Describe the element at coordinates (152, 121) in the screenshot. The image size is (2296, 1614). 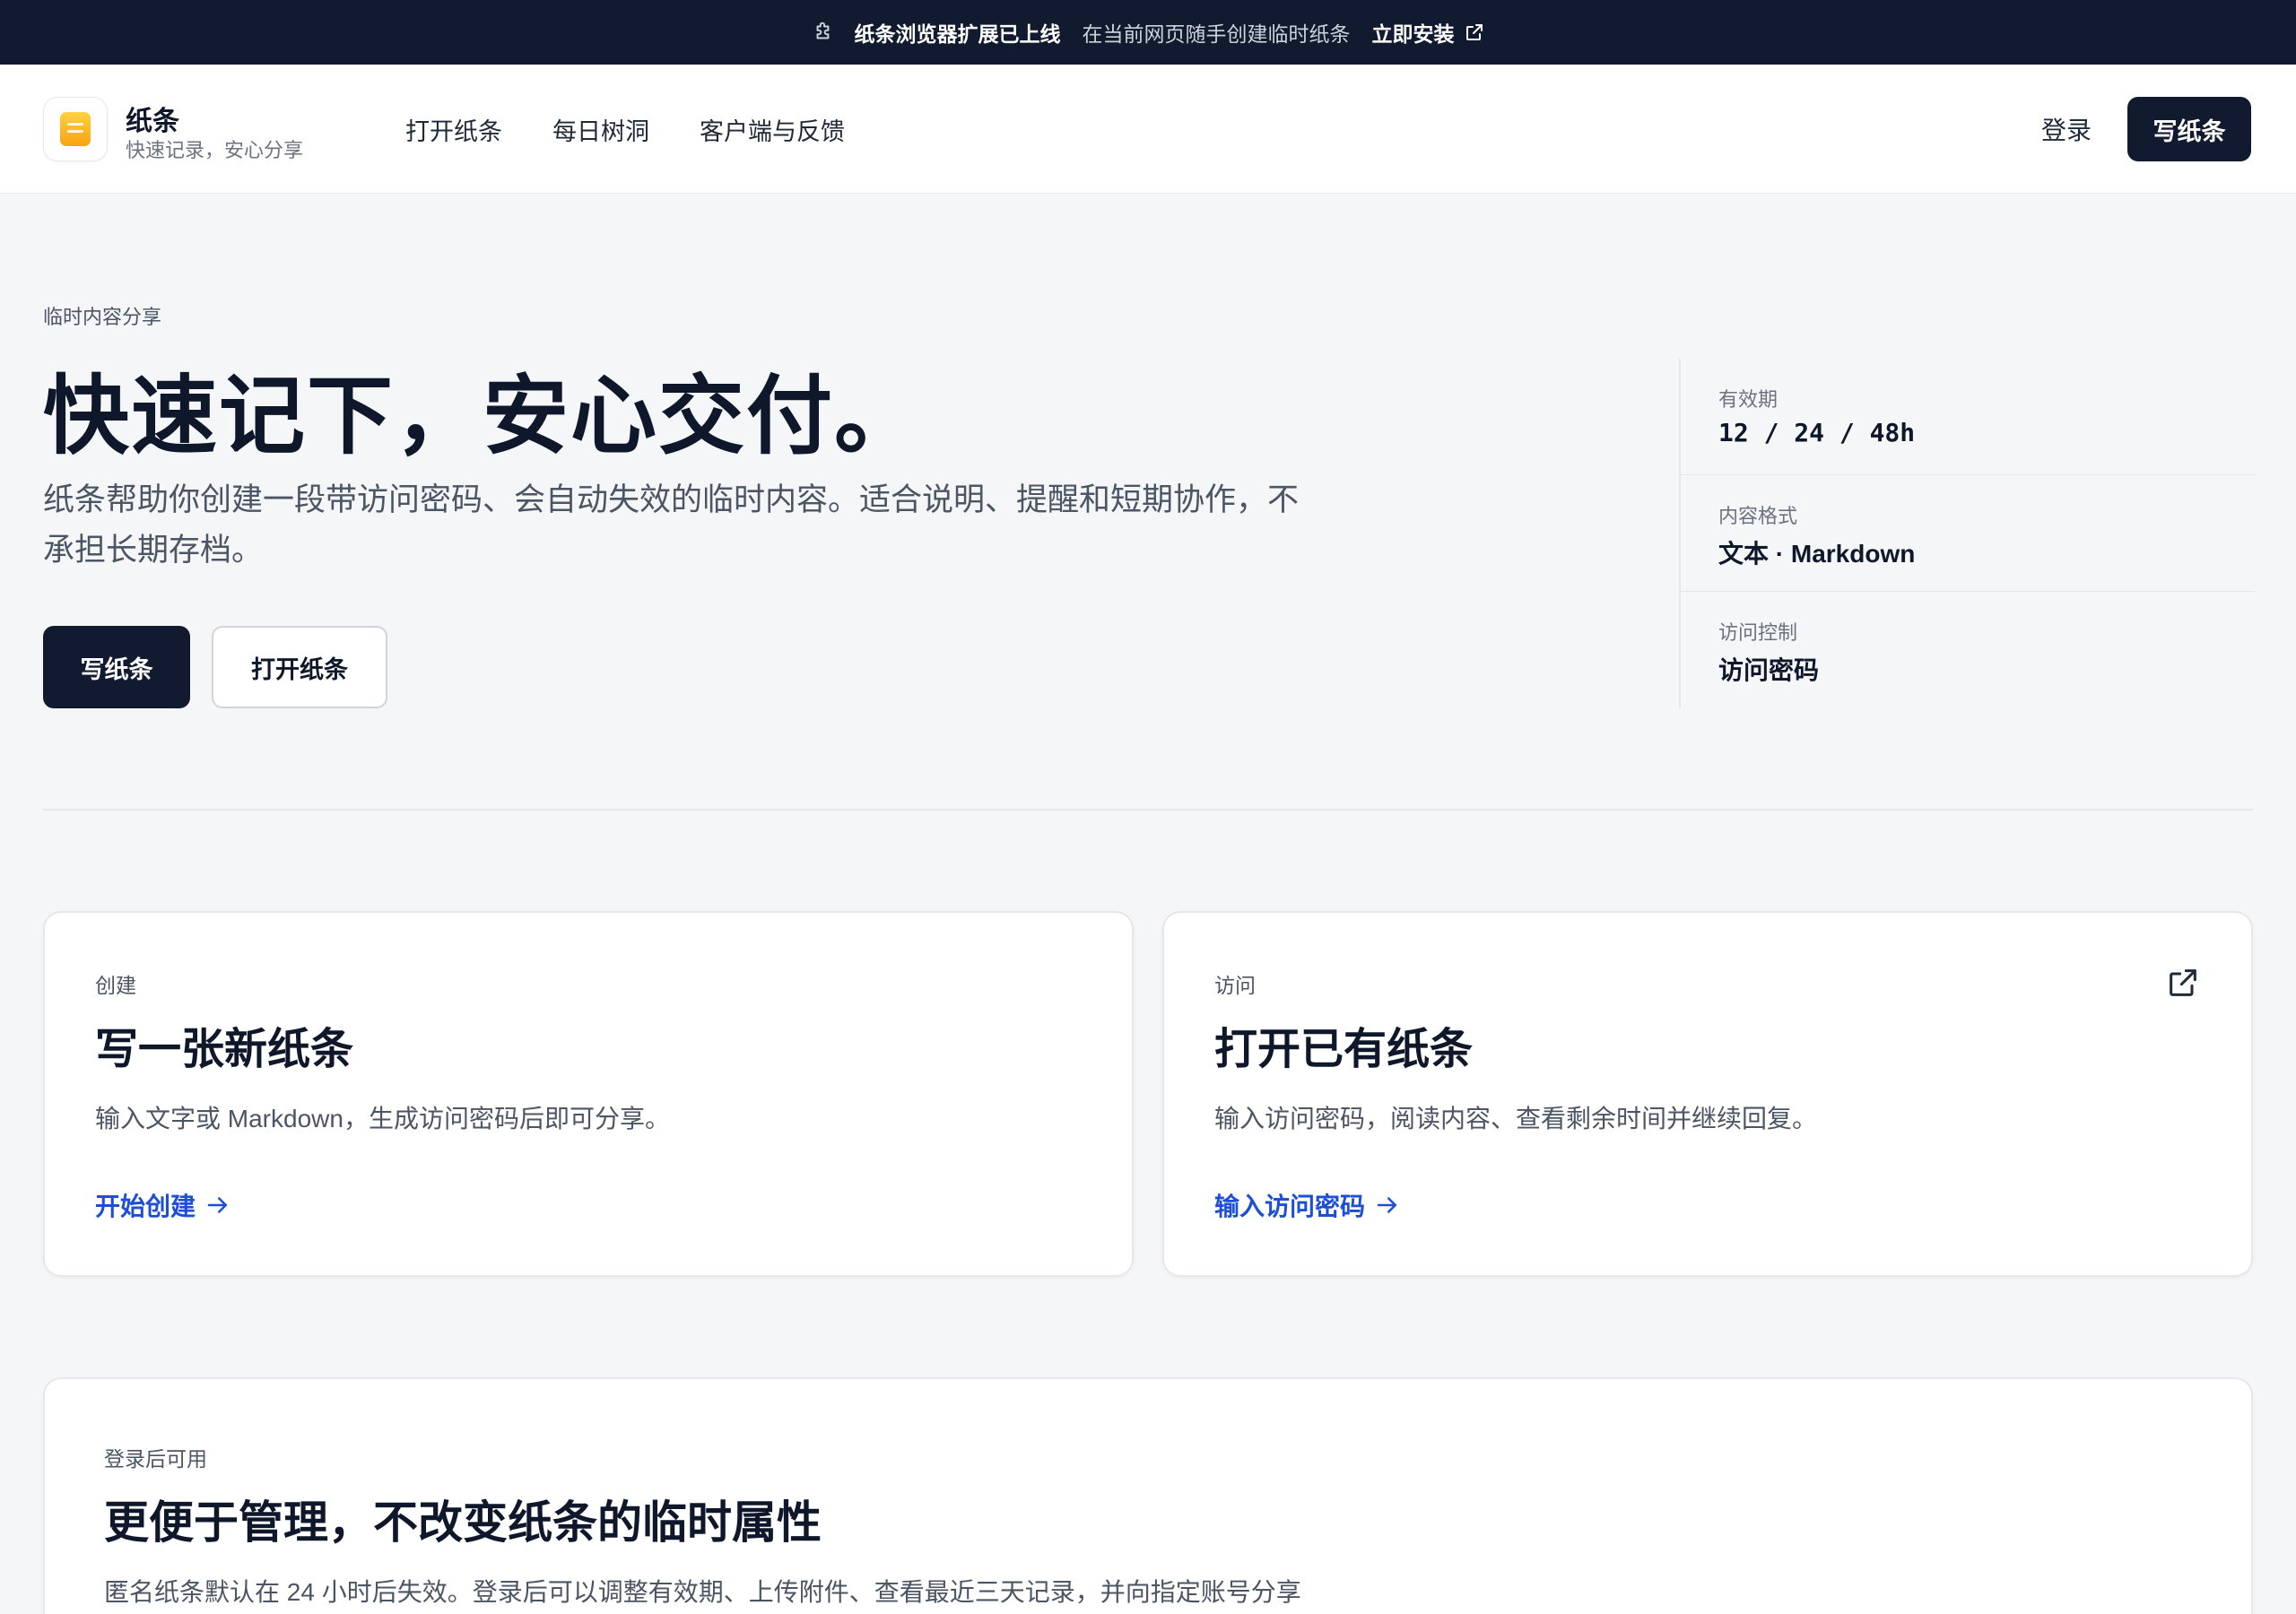
I see `brand-name: 纸条` at that location.